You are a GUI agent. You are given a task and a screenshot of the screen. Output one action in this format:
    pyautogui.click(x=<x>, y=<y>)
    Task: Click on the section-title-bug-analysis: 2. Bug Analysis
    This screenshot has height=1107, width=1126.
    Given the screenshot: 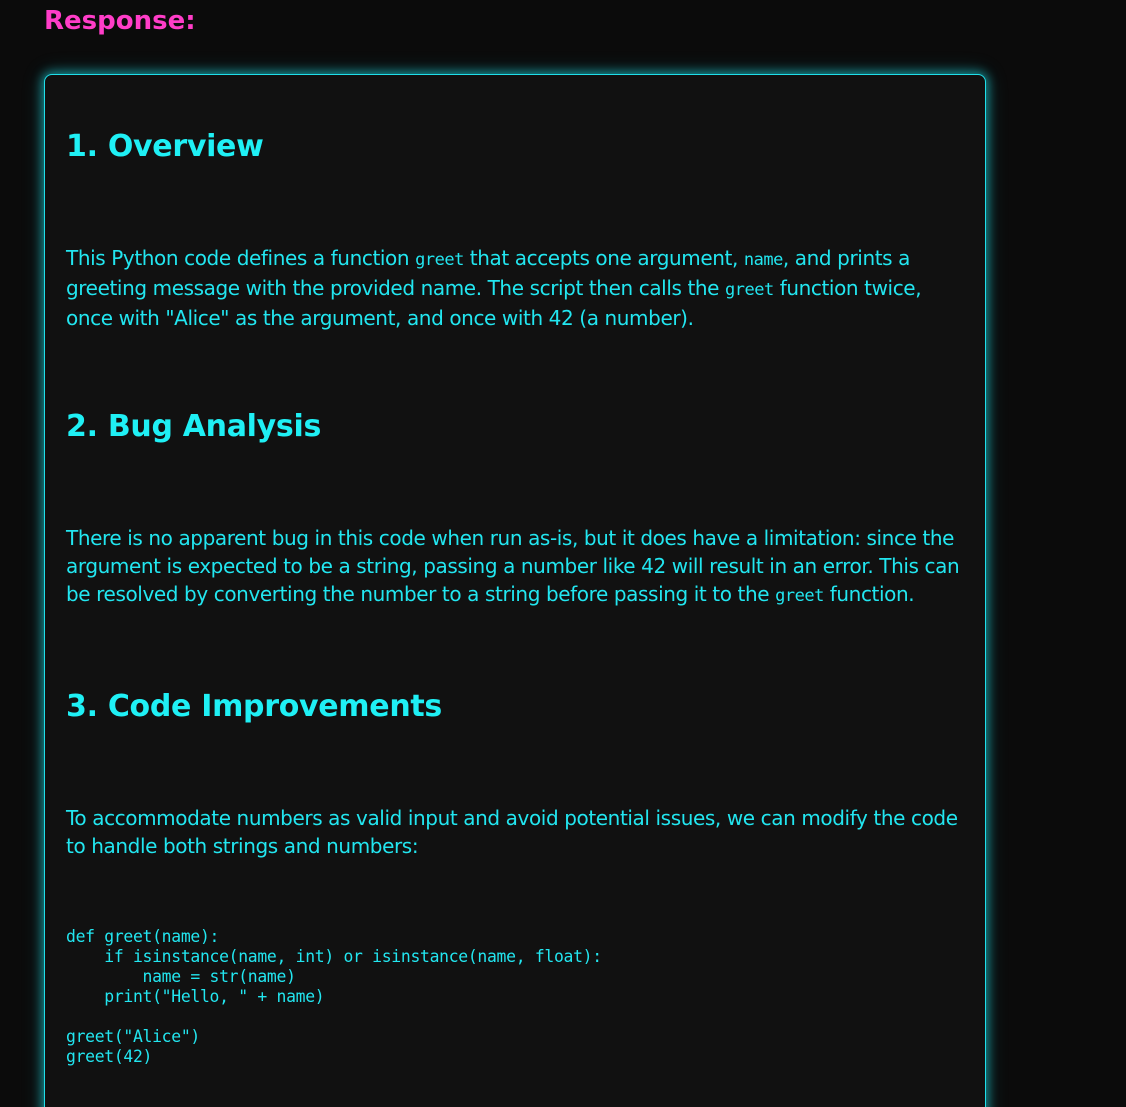 What is the action you would take?
    pyautogui.click(x=194, y=426)
    